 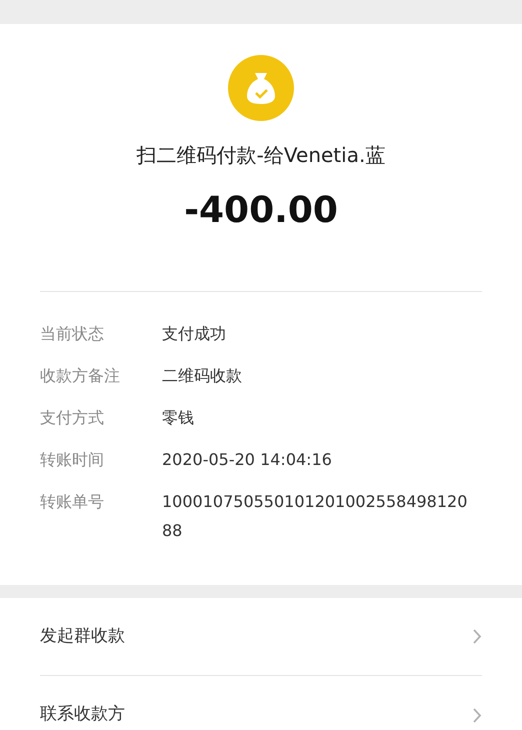 What do you see at coordinates (72, 460) in the screenshot?
I see `detail-label: 转账时间` at bounding box center [72, 460].